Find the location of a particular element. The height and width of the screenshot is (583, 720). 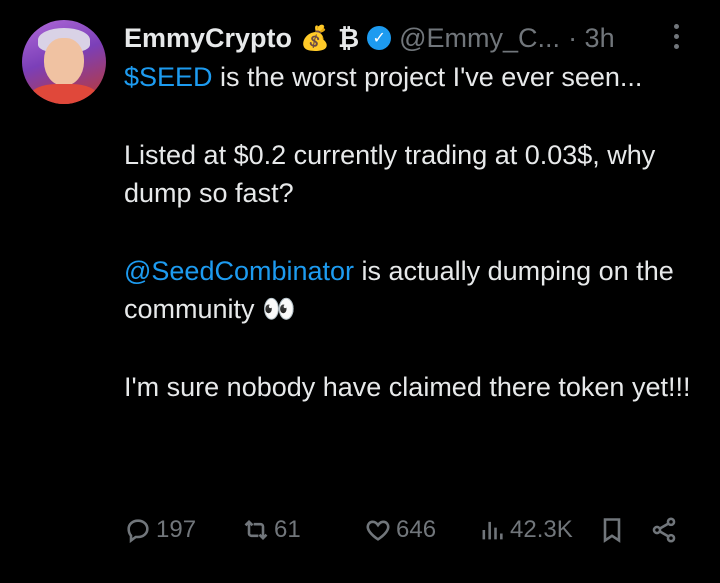

avatar is located at coordinates (64, 62).